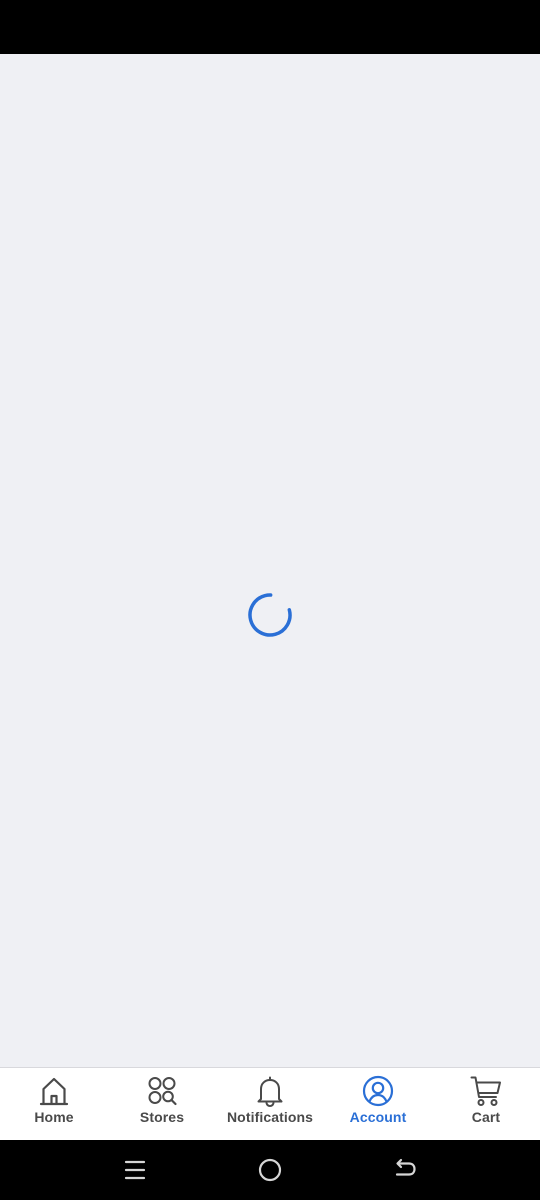 This screenshot has height=1200, width=540. I want to click on nav-label-home: Home, so click(54, 1117).